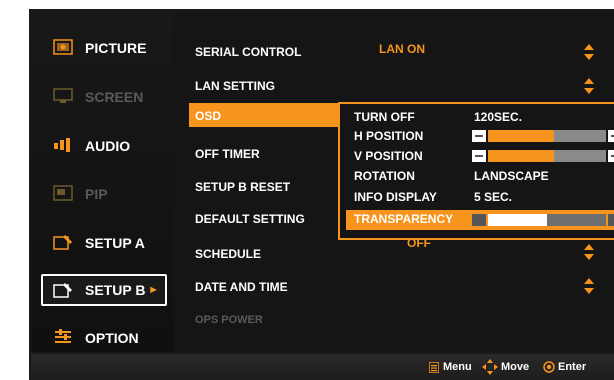 The image size is (614, 380). What do you see at coordinates (490, 367) in the screenshot?
I see `move-arrows-icon` at bounding box center [490, 367].